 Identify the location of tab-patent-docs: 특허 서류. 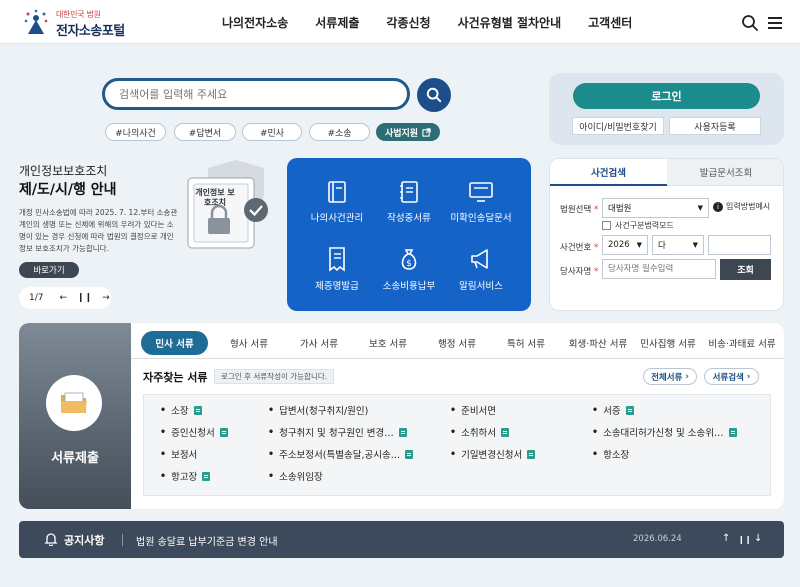
(526, 343).